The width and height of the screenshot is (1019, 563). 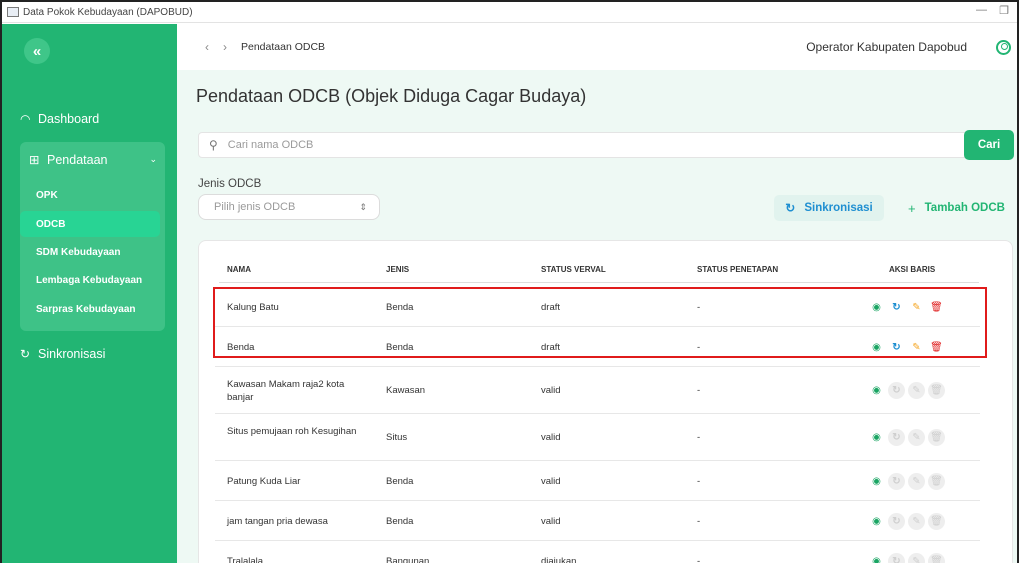 What do you see at coordinates (90, 309) in the screenshot?
I see `sidebar-item-sarpras-kebudayaan: Sarpras Kebudayaan` at bounding box center [90, 309].